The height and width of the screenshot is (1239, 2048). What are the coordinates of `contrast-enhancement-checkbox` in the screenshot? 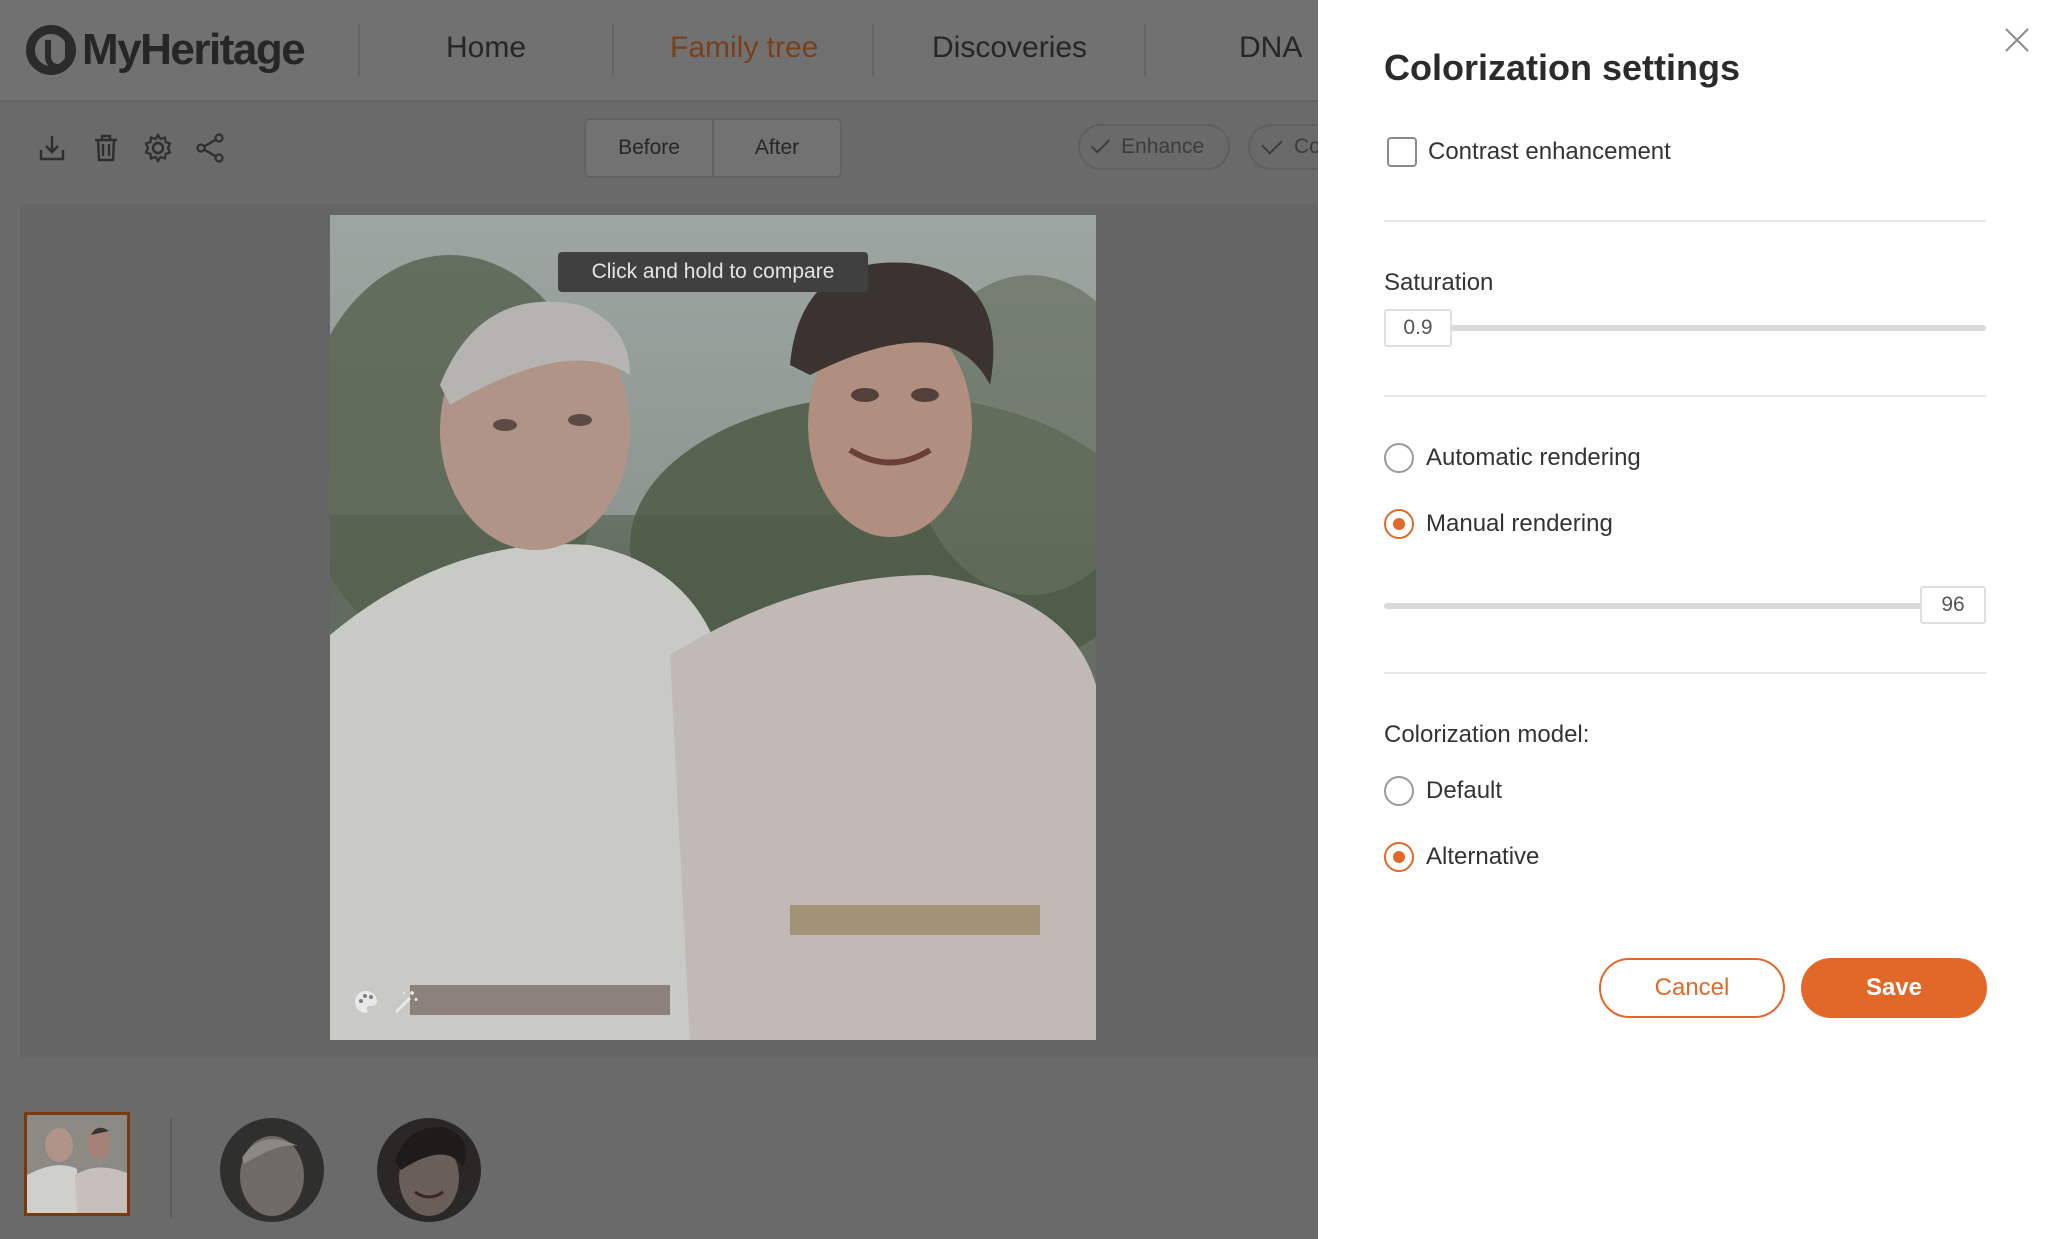 It's located at (1402, 152).